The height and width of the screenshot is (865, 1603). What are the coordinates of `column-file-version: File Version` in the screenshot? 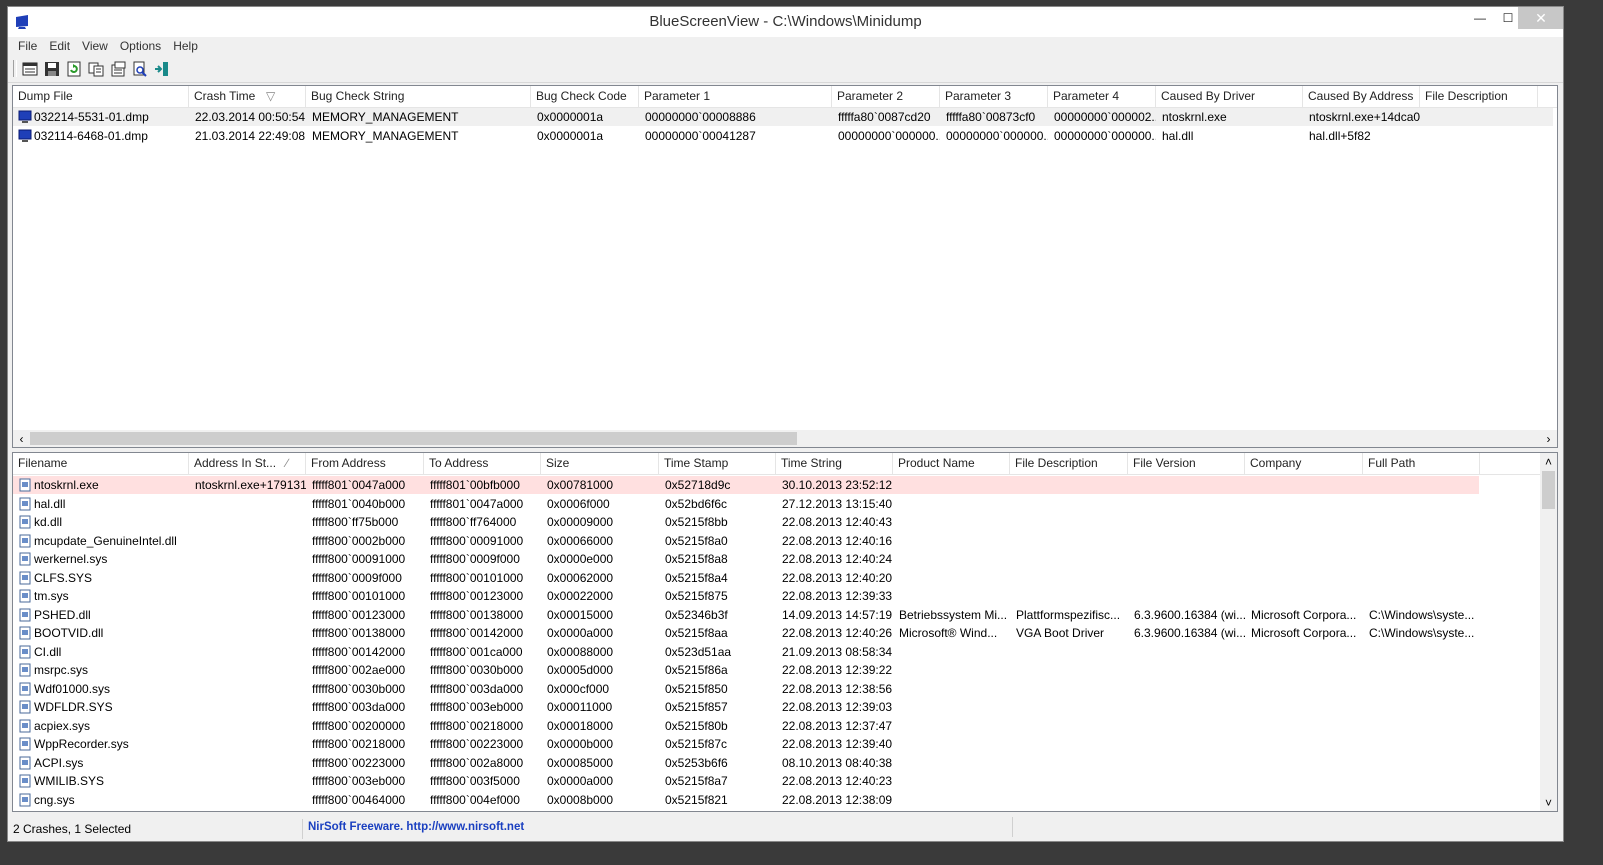 It's located at (1186, 463).